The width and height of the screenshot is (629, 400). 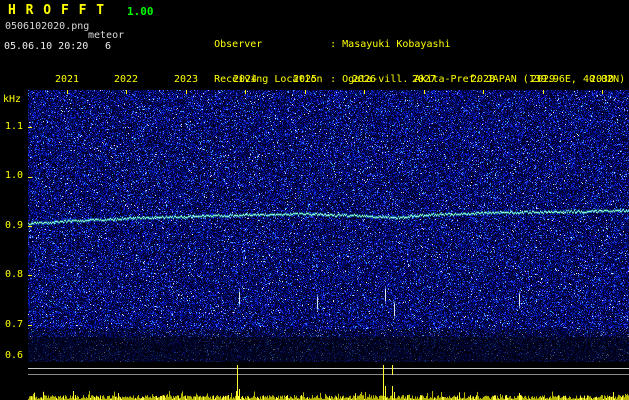 I want to click on datetime-label: 05.06.10 20:20, so click(x=46, y=46).